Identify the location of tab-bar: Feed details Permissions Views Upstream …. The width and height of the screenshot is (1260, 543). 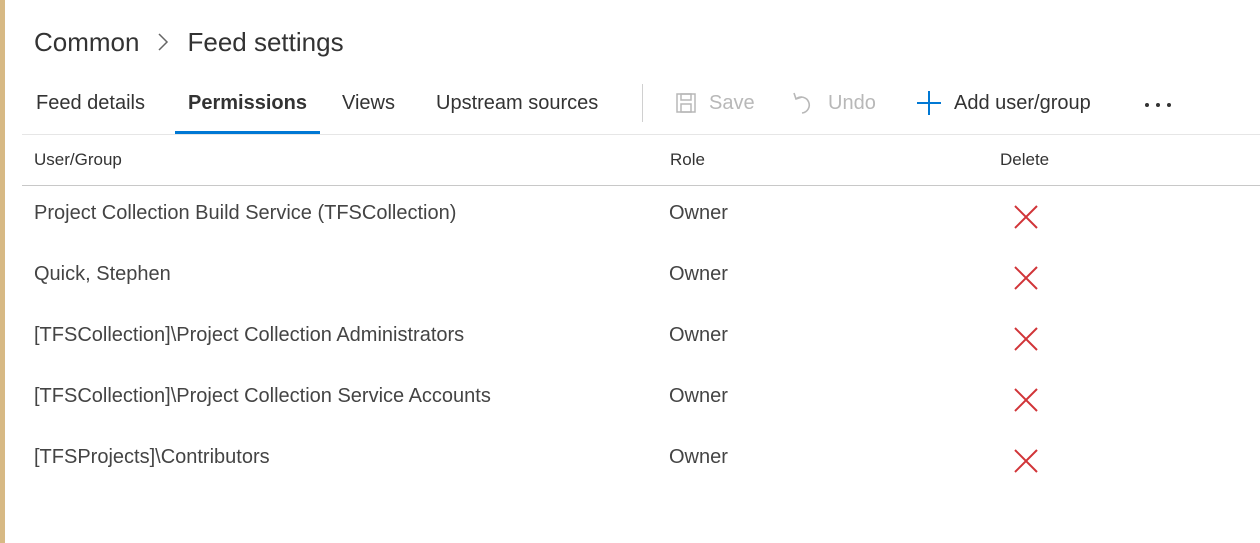
(641, 107).